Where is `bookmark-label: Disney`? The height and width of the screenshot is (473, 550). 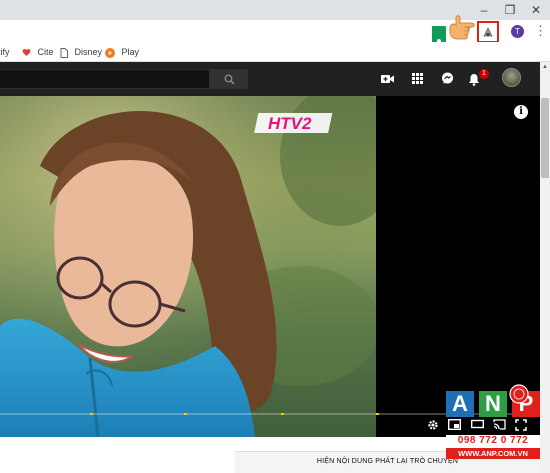 bookmark-label: Disney is located at coordinates (88, 52).